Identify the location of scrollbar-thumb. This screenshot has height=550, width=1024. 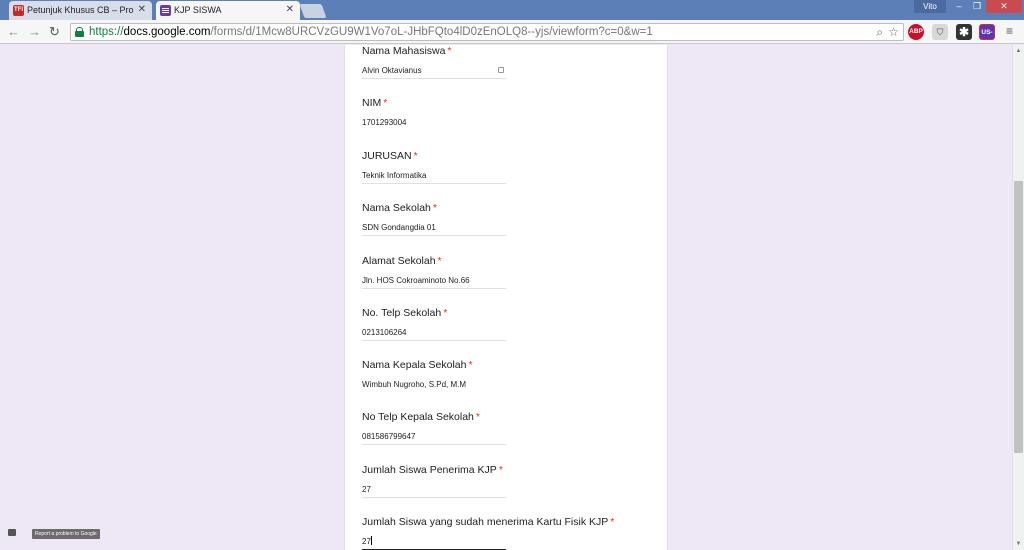
(1018, 317).